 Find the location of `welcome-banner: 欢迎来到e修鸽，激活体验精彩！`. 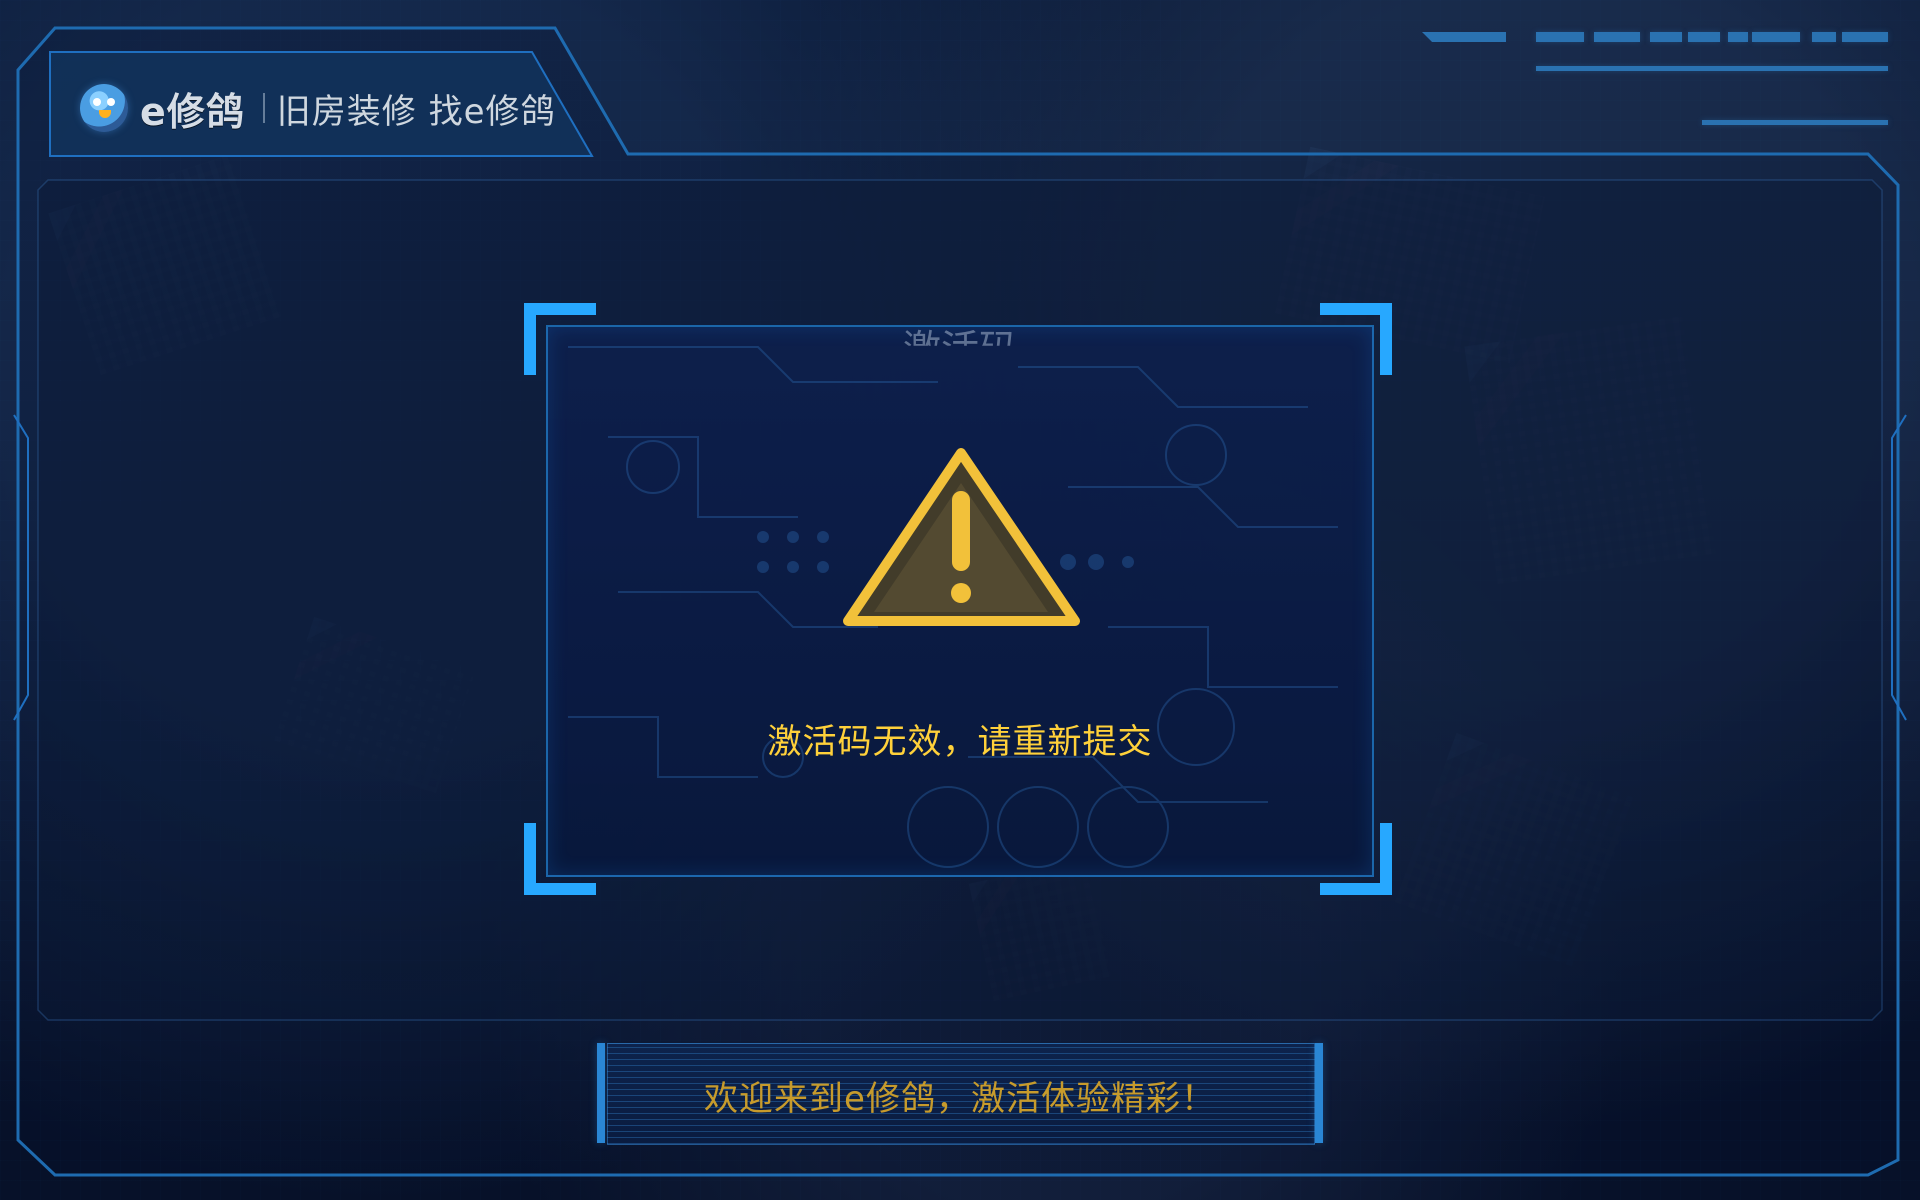

welcome-banner: 欢迎来到e修鸽，激活体验精彩！ is located at coordinates (960, 1094).